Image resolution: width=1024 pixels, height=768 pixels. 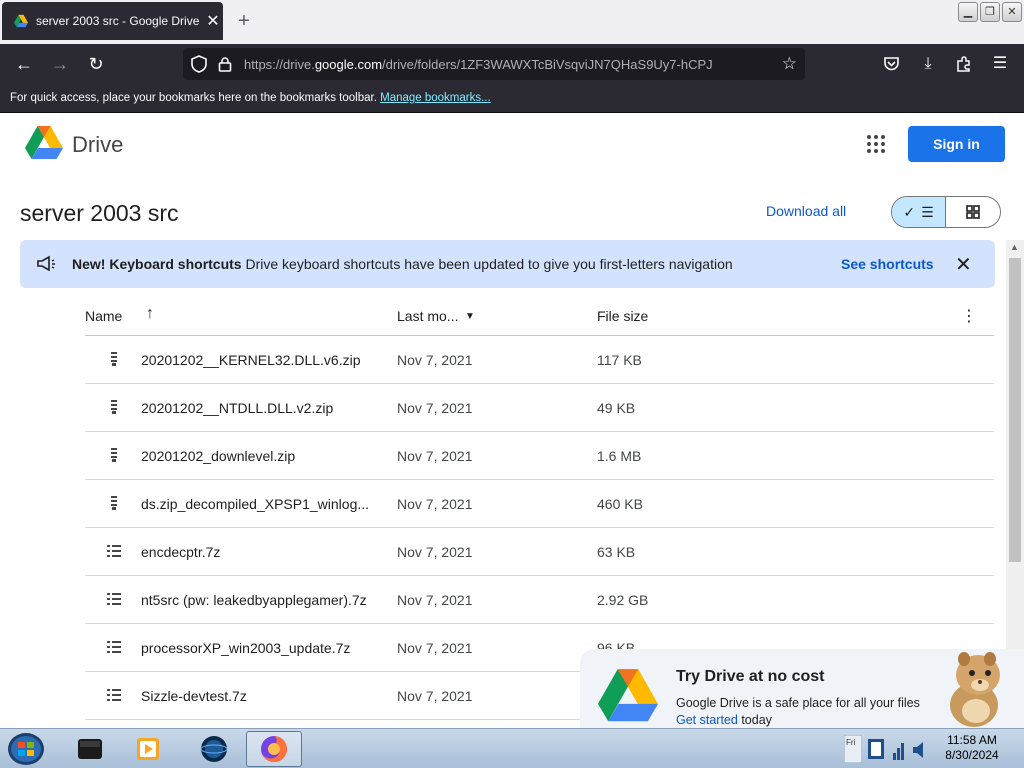 What do you see at coordinates (251, 360) in the screenshot?
I see `file-name: 20201202__KERNEL32.DLL.v6.zip` at bounding box center [251, 360].